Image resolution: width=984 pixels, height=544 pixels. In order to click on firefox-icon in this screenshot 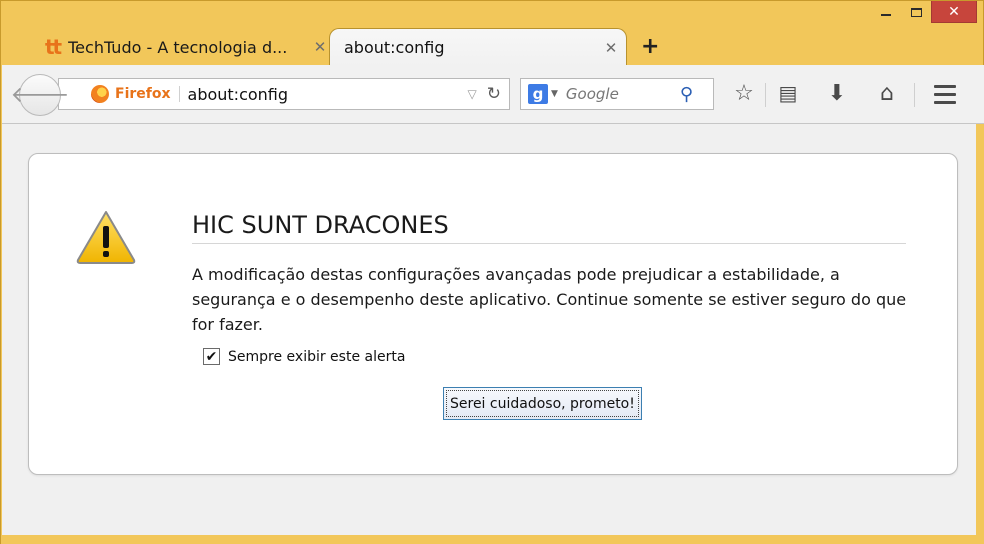, I will do `click(100, 94)`.